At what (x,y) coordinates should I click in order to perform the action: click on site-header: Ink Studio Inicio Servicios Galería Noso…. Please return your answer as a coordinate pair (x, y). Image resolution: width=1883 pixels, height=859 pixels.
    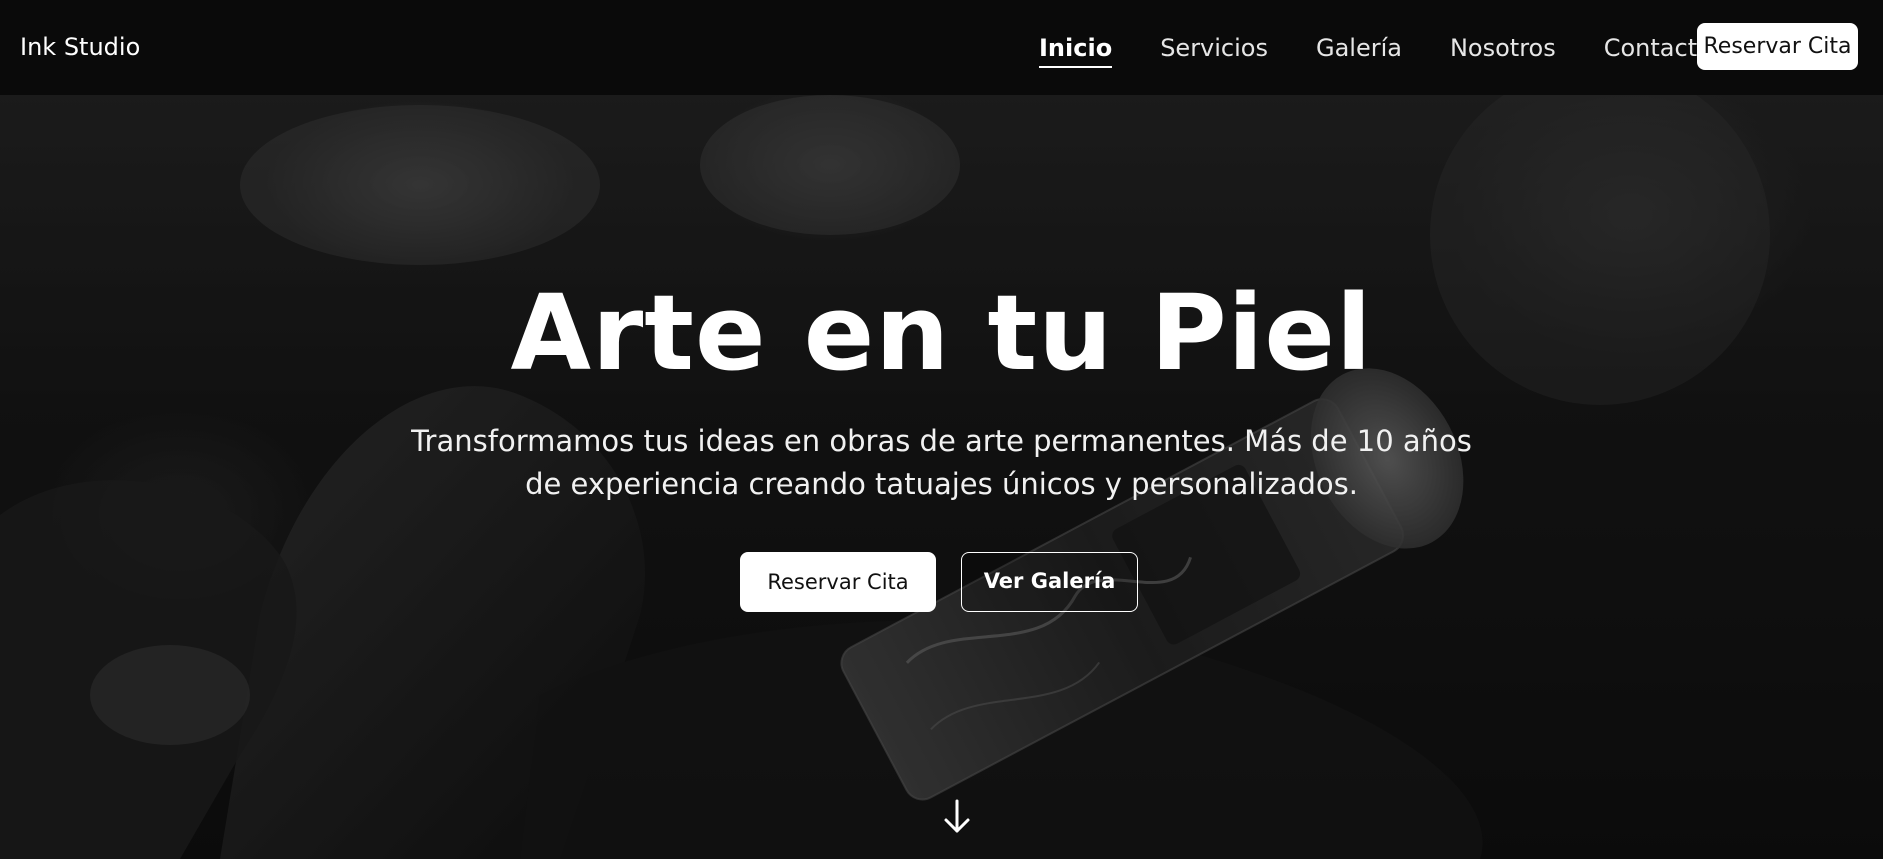
    Looking at the image, I should click on (941, 47).